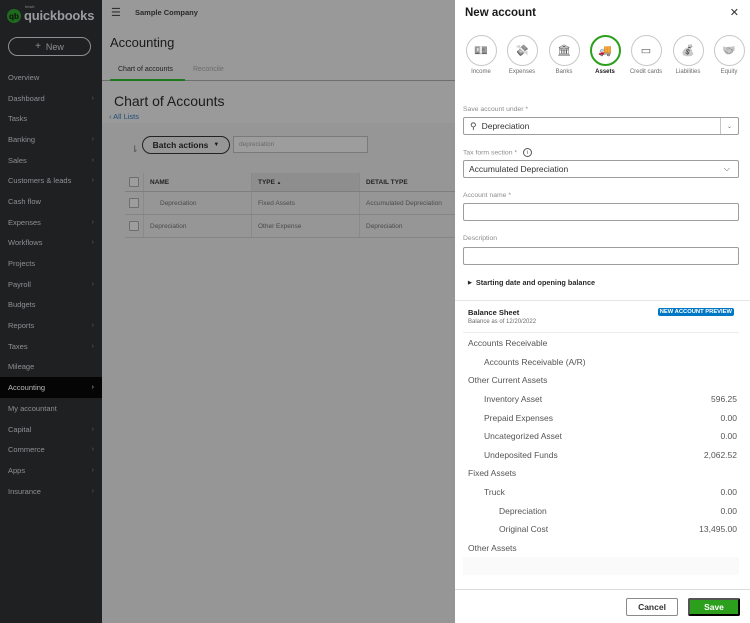  Describe the element at coordinates (116, 12) in the screenshot. I see `collapse-menu-icon: ☰` at that location.